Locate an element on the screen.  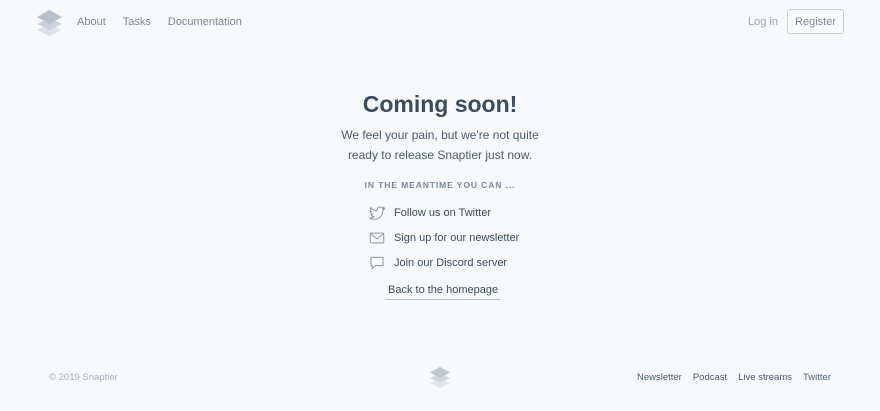
copyright-text: © 2019 Snaptier is located at coordinates (83, 377).